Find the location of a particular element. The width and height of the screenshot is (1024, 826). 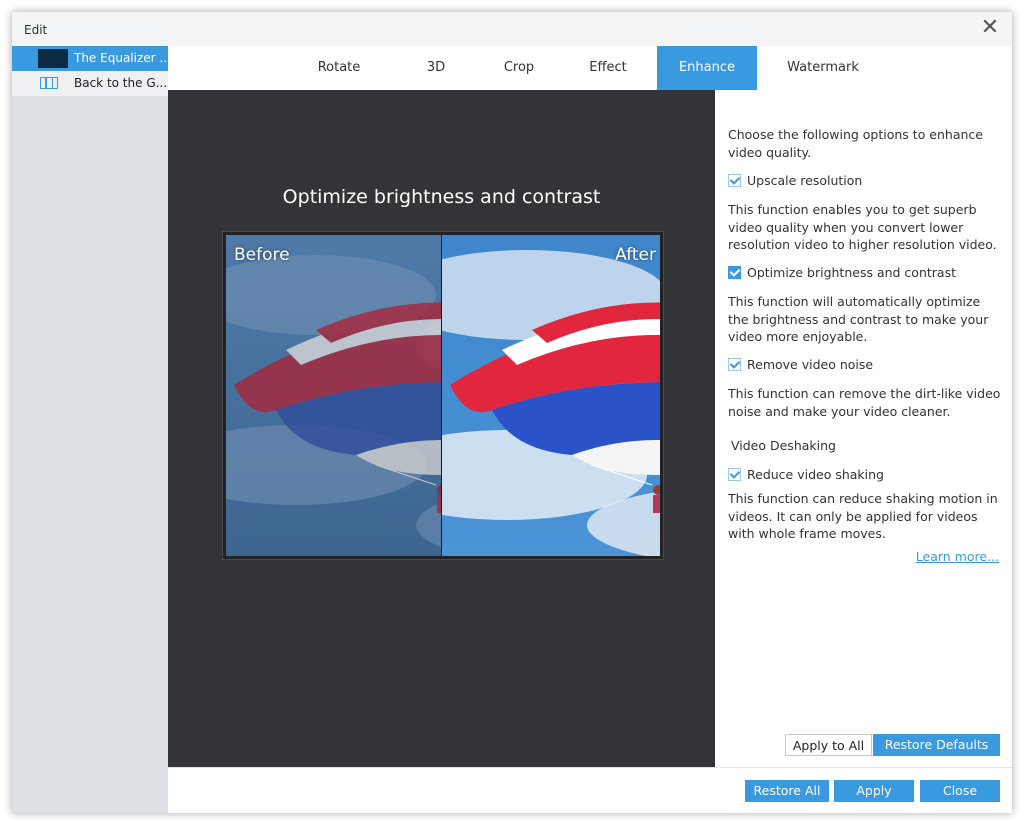

film-icon is located at coordinates (49, 83).